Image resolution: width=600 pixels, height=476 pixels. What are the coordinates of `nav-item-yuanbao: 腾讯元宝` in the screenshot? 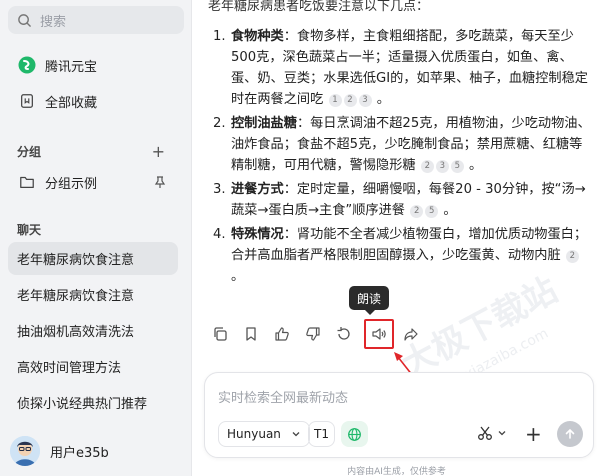 It's located at (96, 65).